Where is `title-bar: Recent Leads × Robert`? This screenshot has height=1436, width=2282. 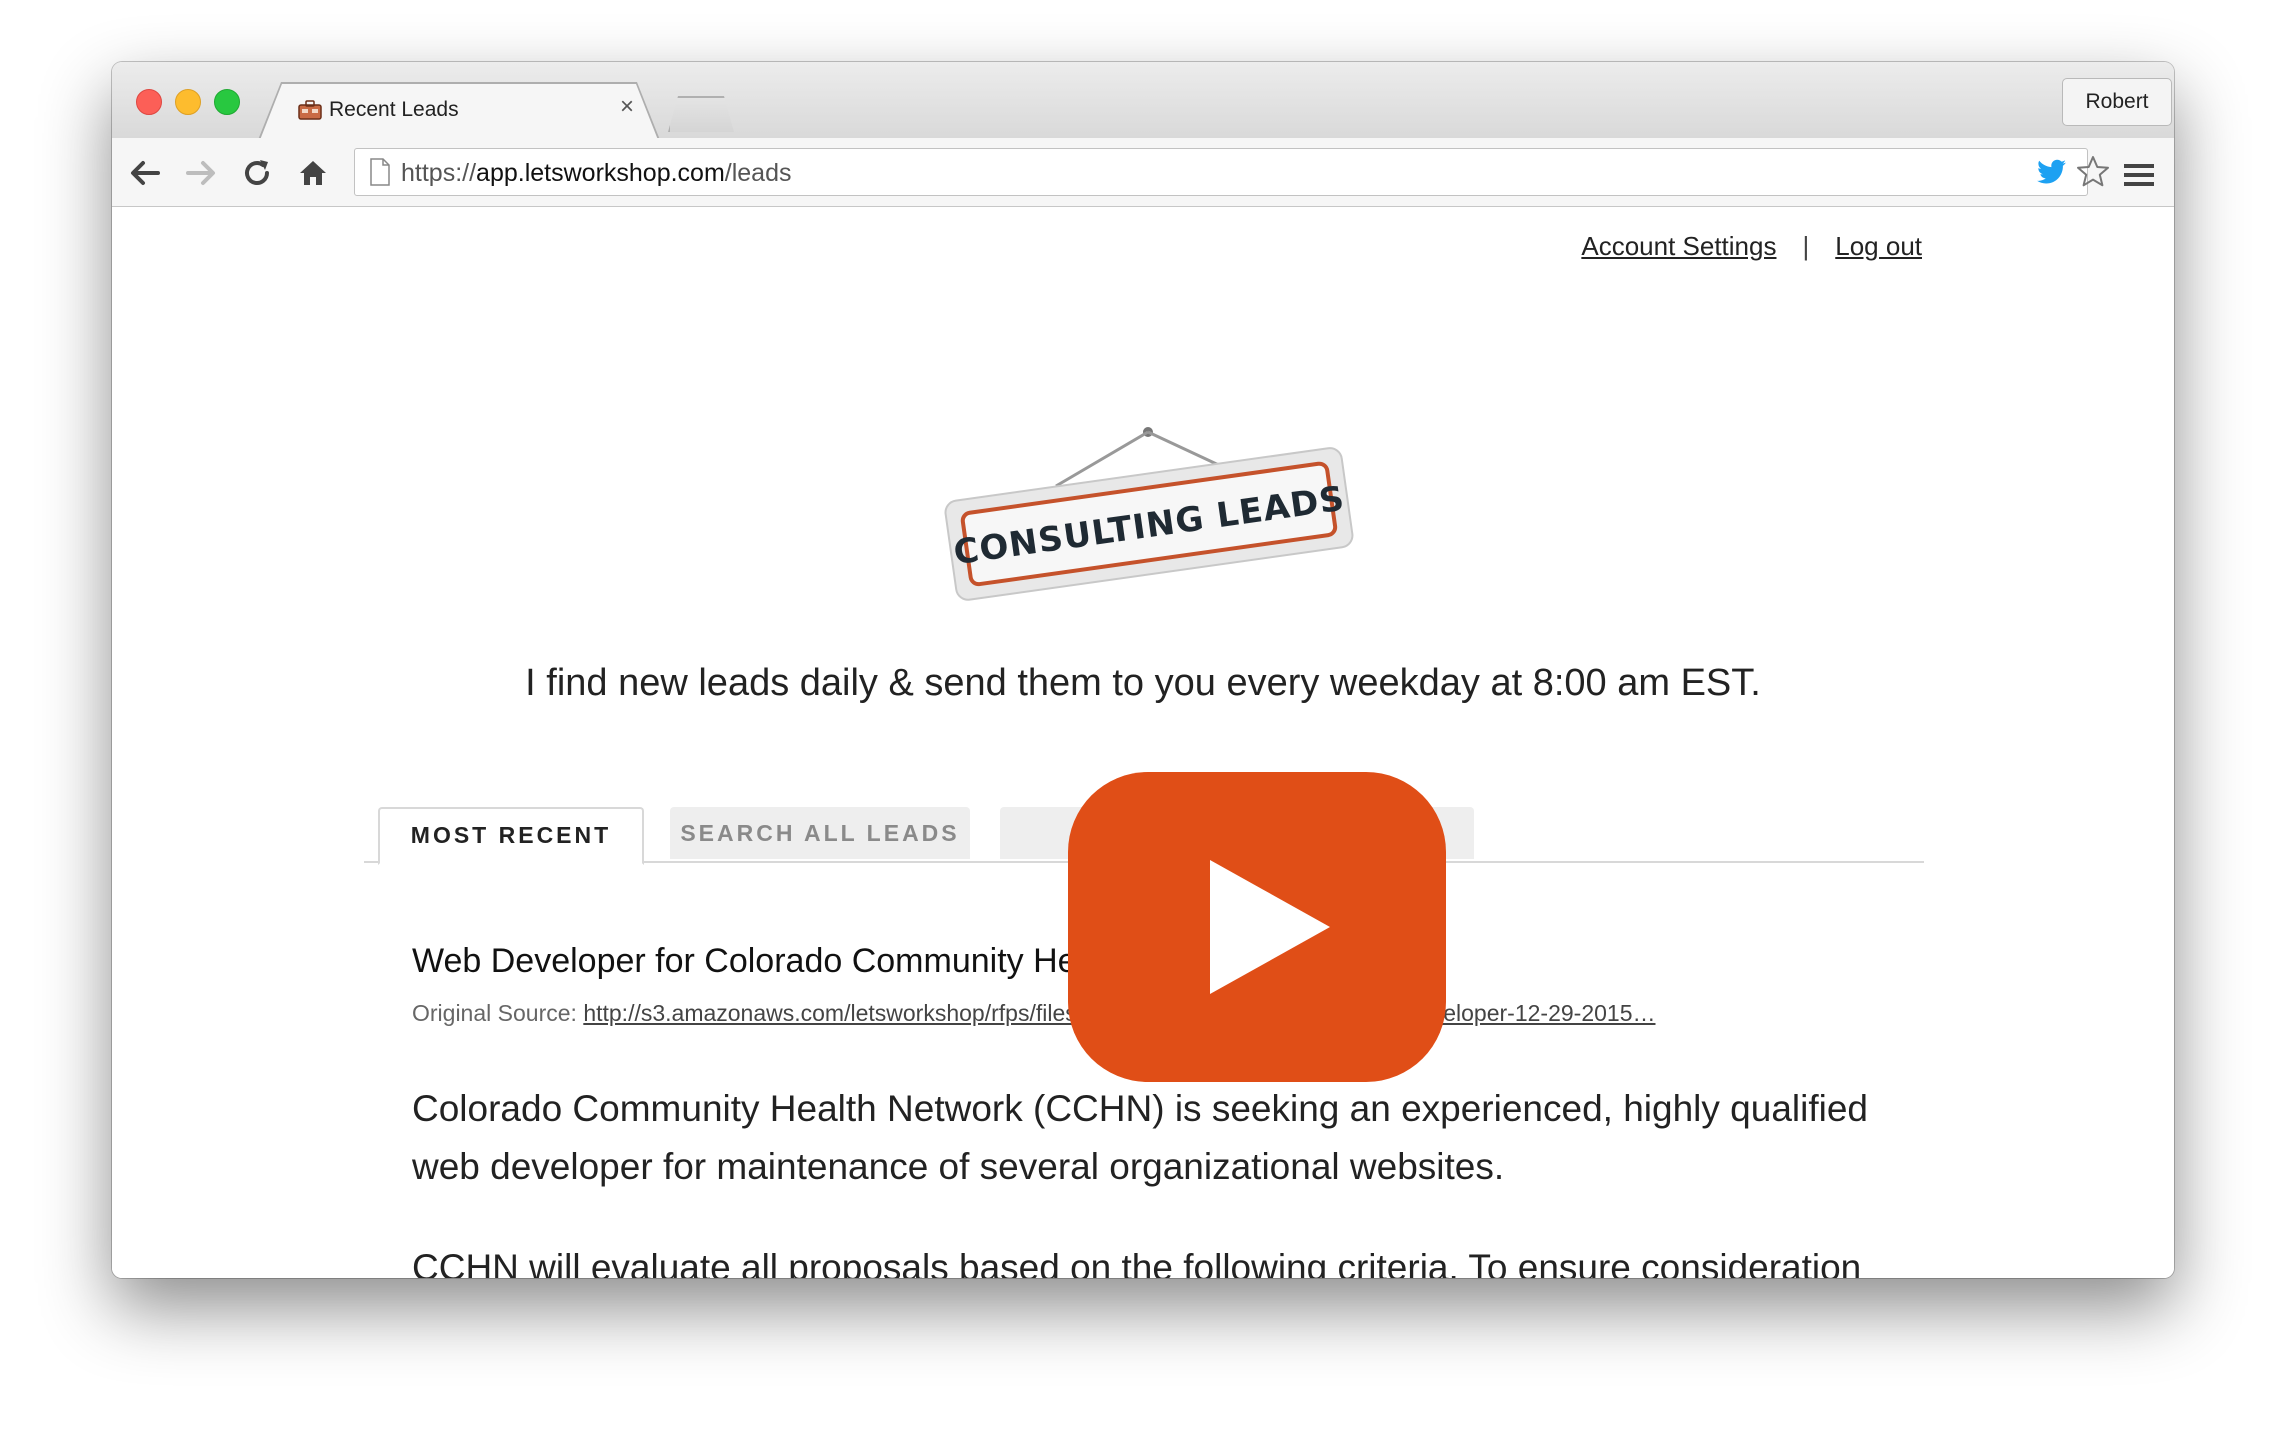
title-bar: Recent Leads × Robert is located at coordinates (1143, 101).